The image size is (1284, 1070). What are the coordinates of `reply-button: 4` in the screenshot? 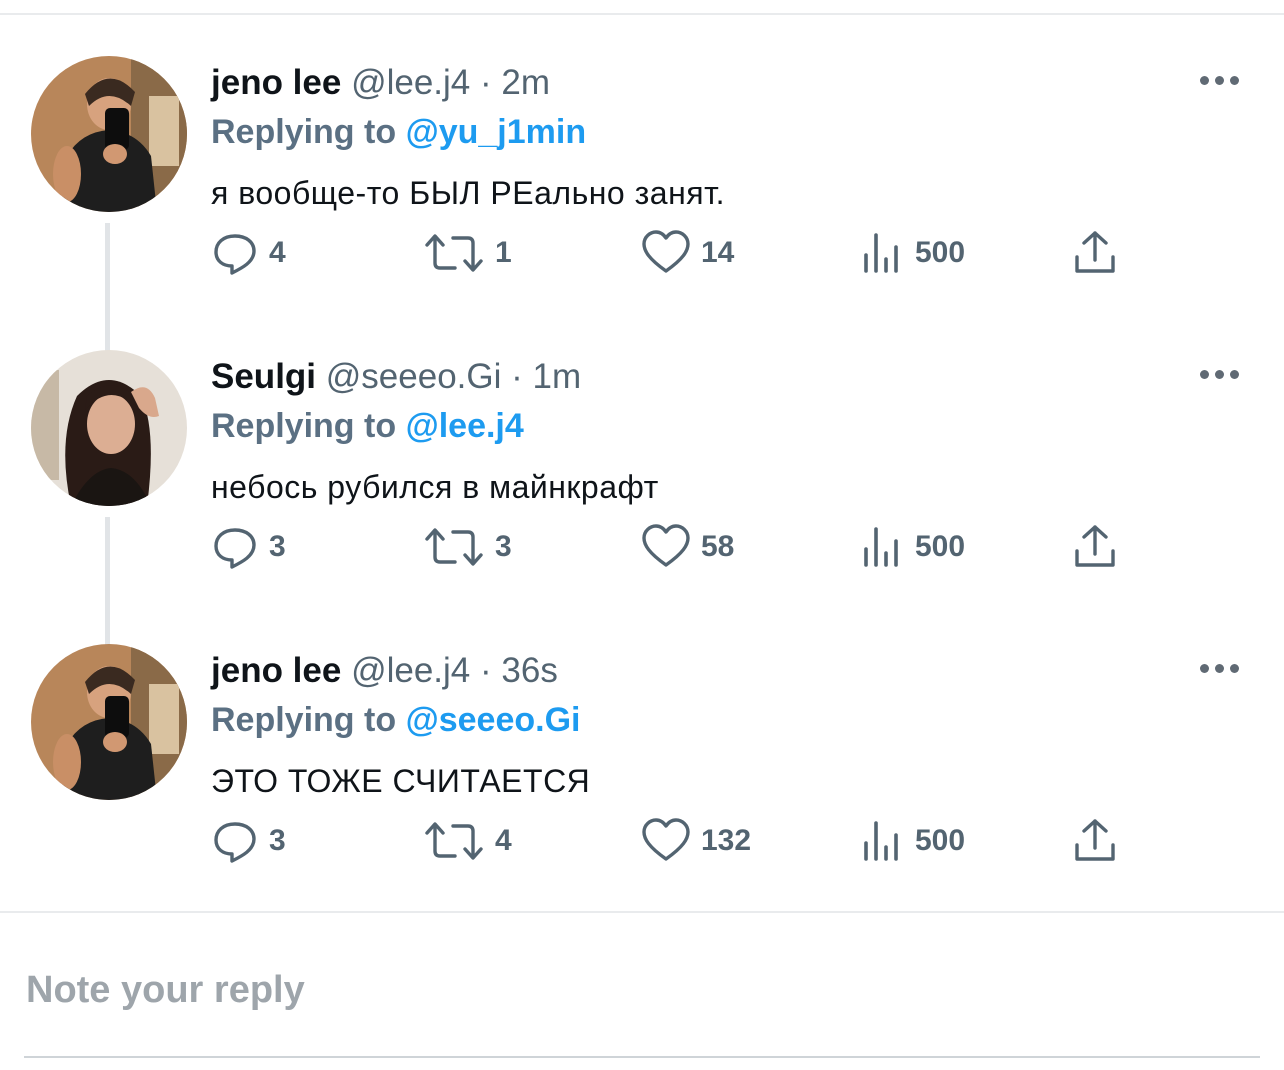 It's located at (248, 253).